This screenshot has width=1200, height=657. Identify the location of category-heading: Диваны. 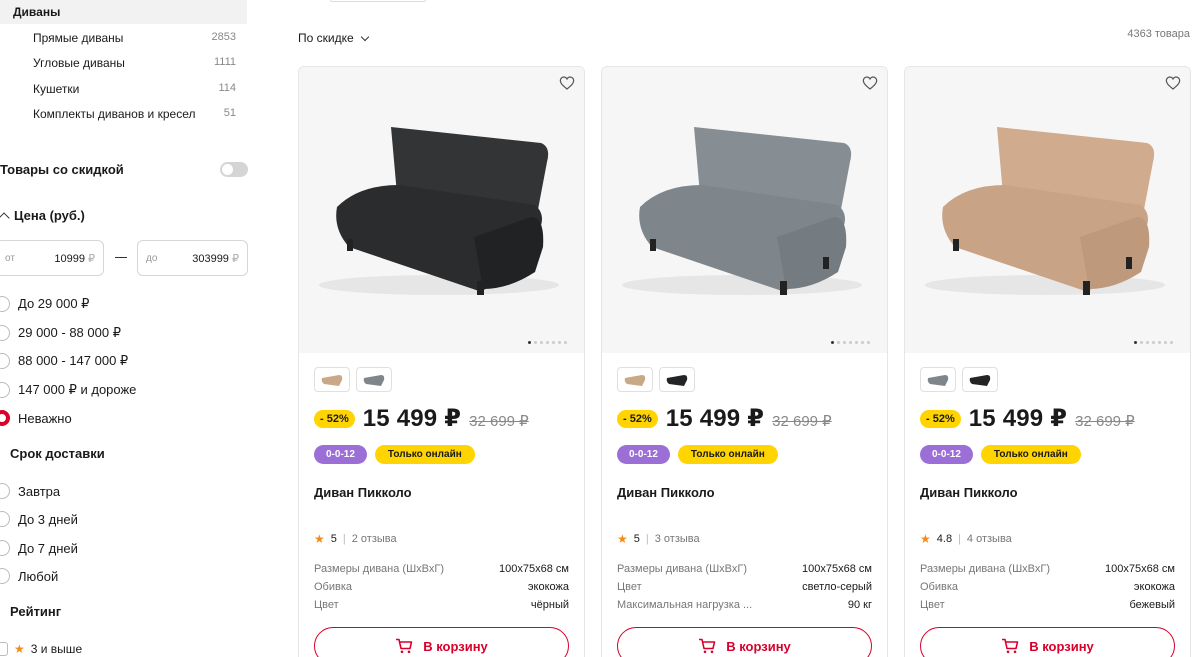
(123, 12).